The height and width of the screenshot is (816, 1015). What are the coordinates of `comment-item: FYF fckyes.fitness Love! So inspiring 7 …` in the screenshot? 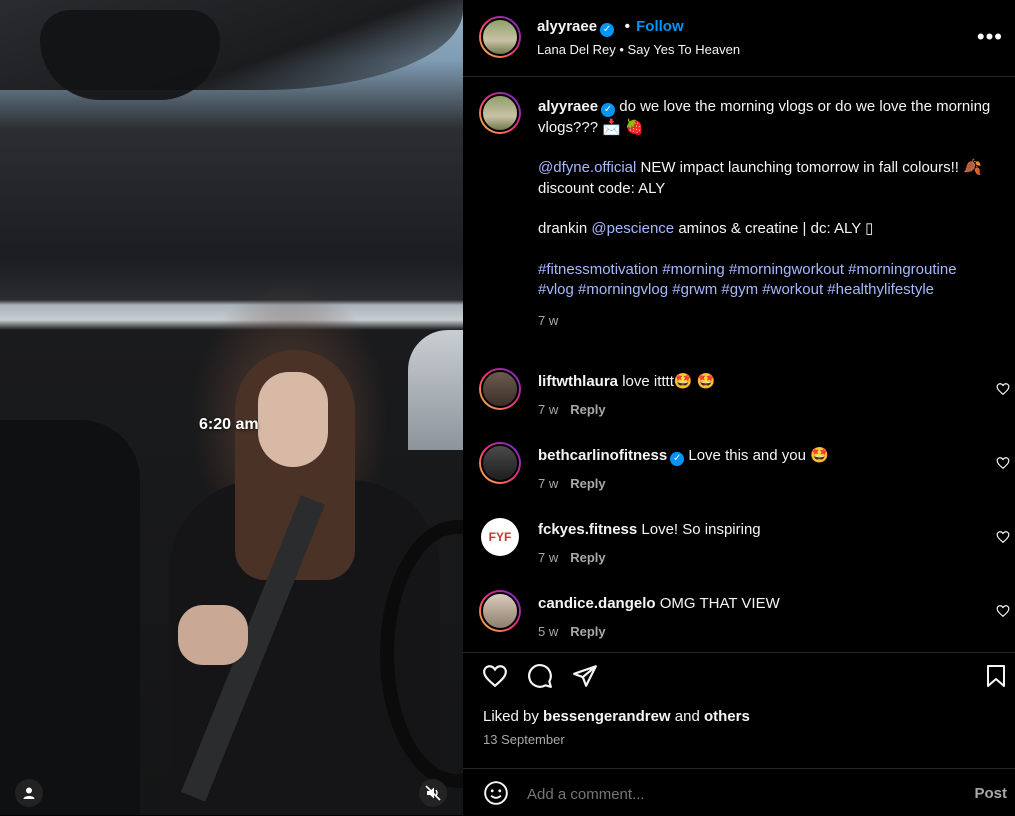 It's located at (739, 546).